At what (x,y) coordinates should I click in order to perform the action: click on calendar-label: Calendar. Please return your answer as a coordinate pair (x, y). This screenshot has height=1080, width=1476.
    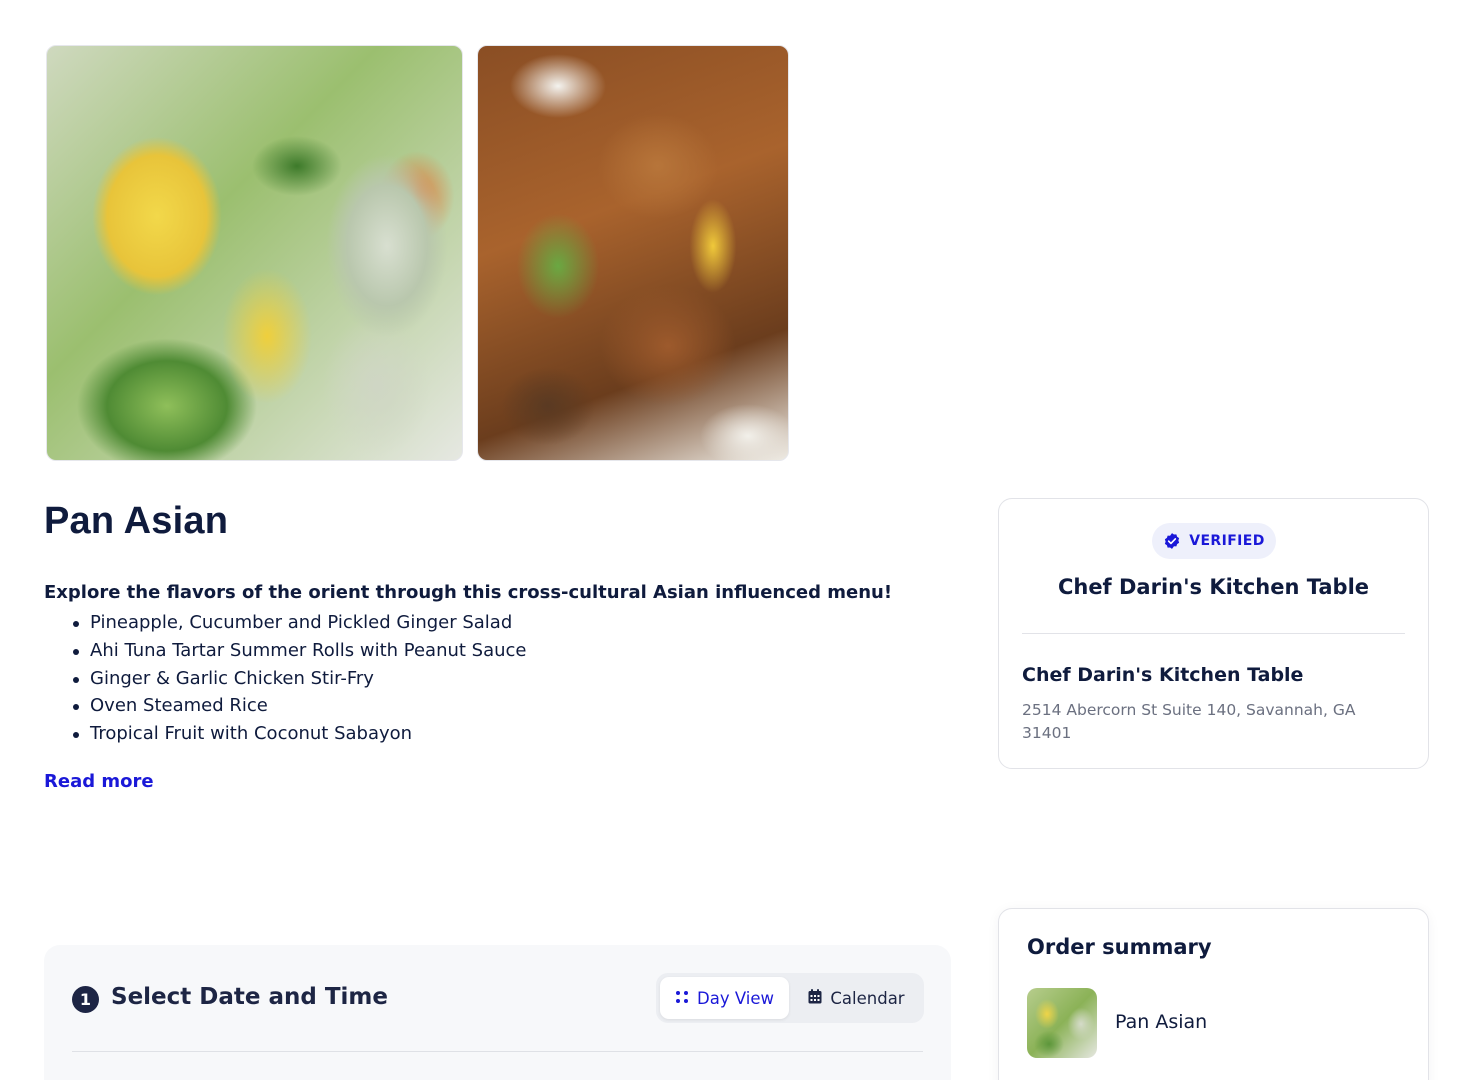
    Looking at the image, I should click on (867, 998).